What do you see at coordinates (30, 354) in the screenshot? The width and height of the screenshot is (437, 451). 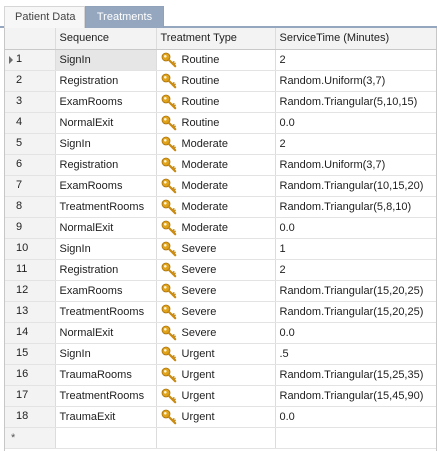 I see `row-header: 15` at bounding box center [30, 354].